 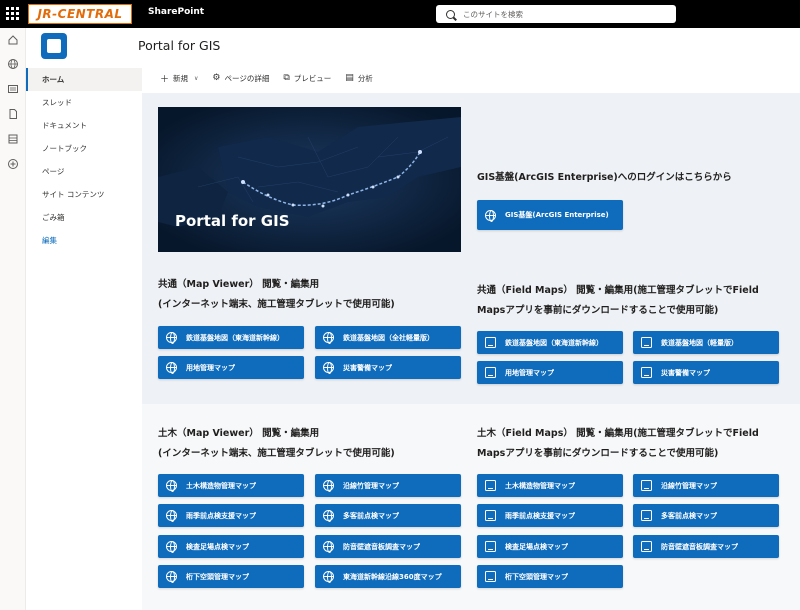 What do you see at coordinates (179, 78) in the screenshot?
I see `new-button: ＋新規 ∨` at bounding box center [179, 78].